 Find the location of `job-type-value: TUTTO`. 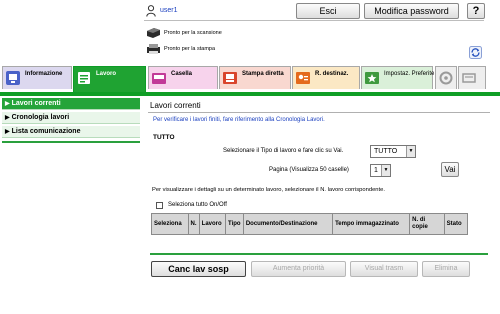

job-type-value: TUTTO is located at coordinates (386, 151).